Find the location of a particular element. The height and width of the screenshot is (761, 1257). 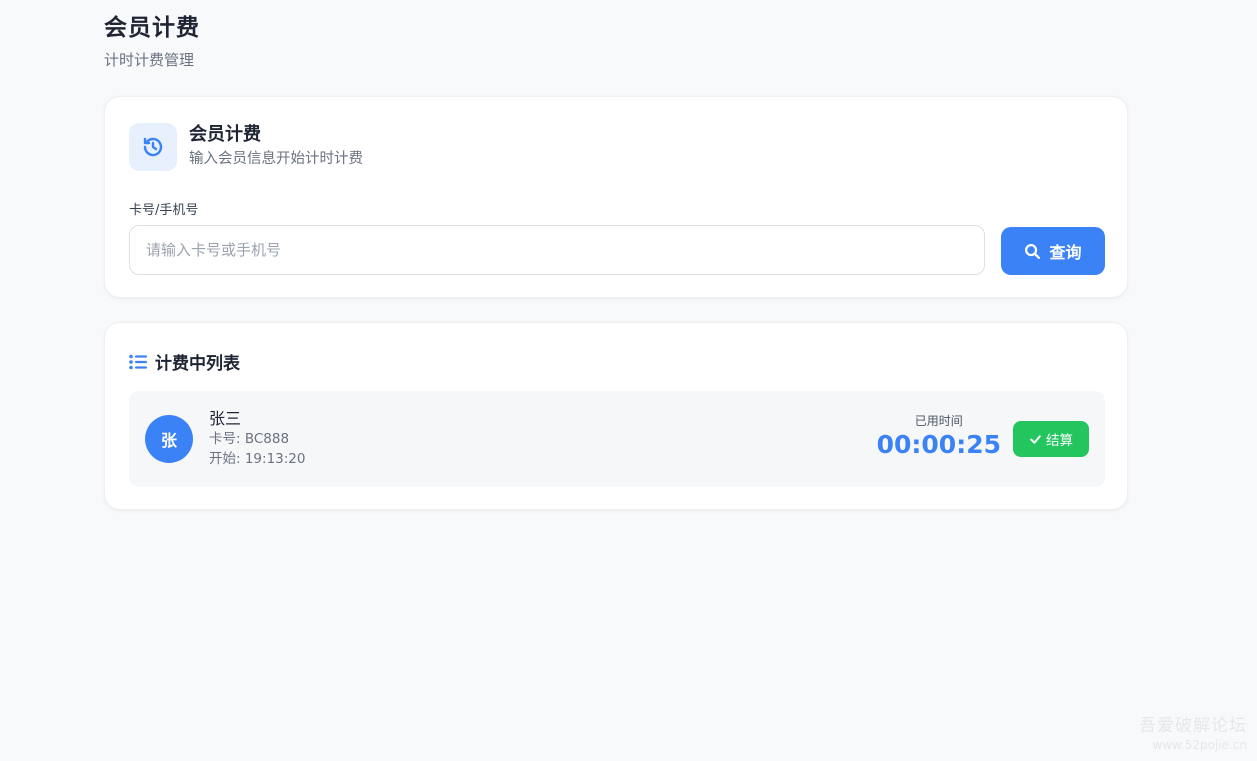

elapsed-time: 00:00:25 is located at coordinates (938, 444).